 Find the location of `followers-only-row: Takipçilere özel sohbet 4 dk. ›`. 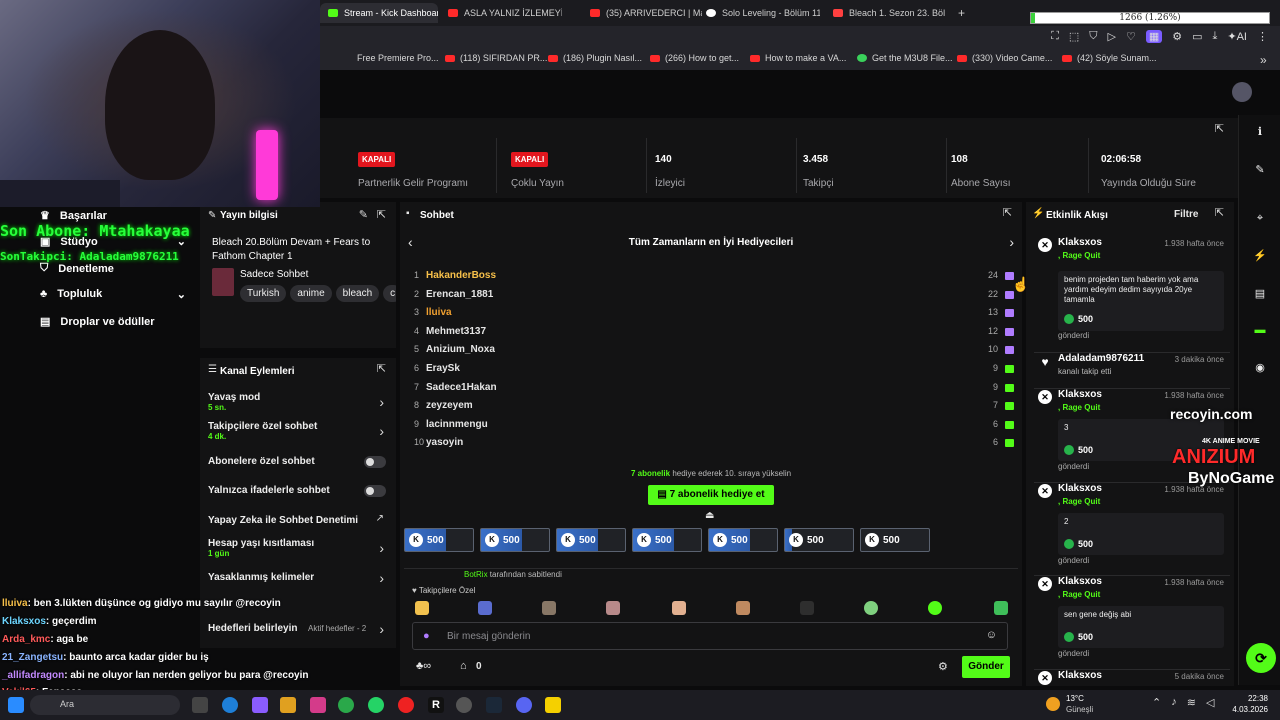

followers-only-row: Takipçilere özel sohbet 4 dk. › is located at coordinates (302, 434).